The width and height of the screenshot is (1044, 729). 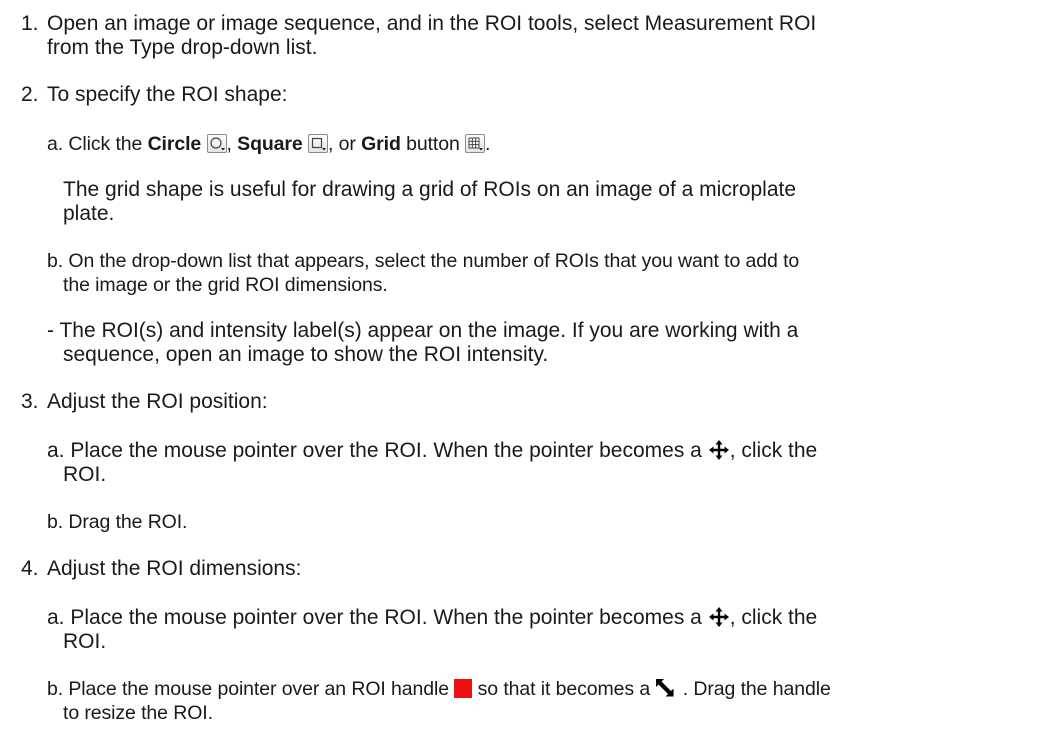 What do you see at coordinates (97, 144) in the screenshot?
I see `step-2a-prefix: a. Click the` at bounding box center [97, 144].